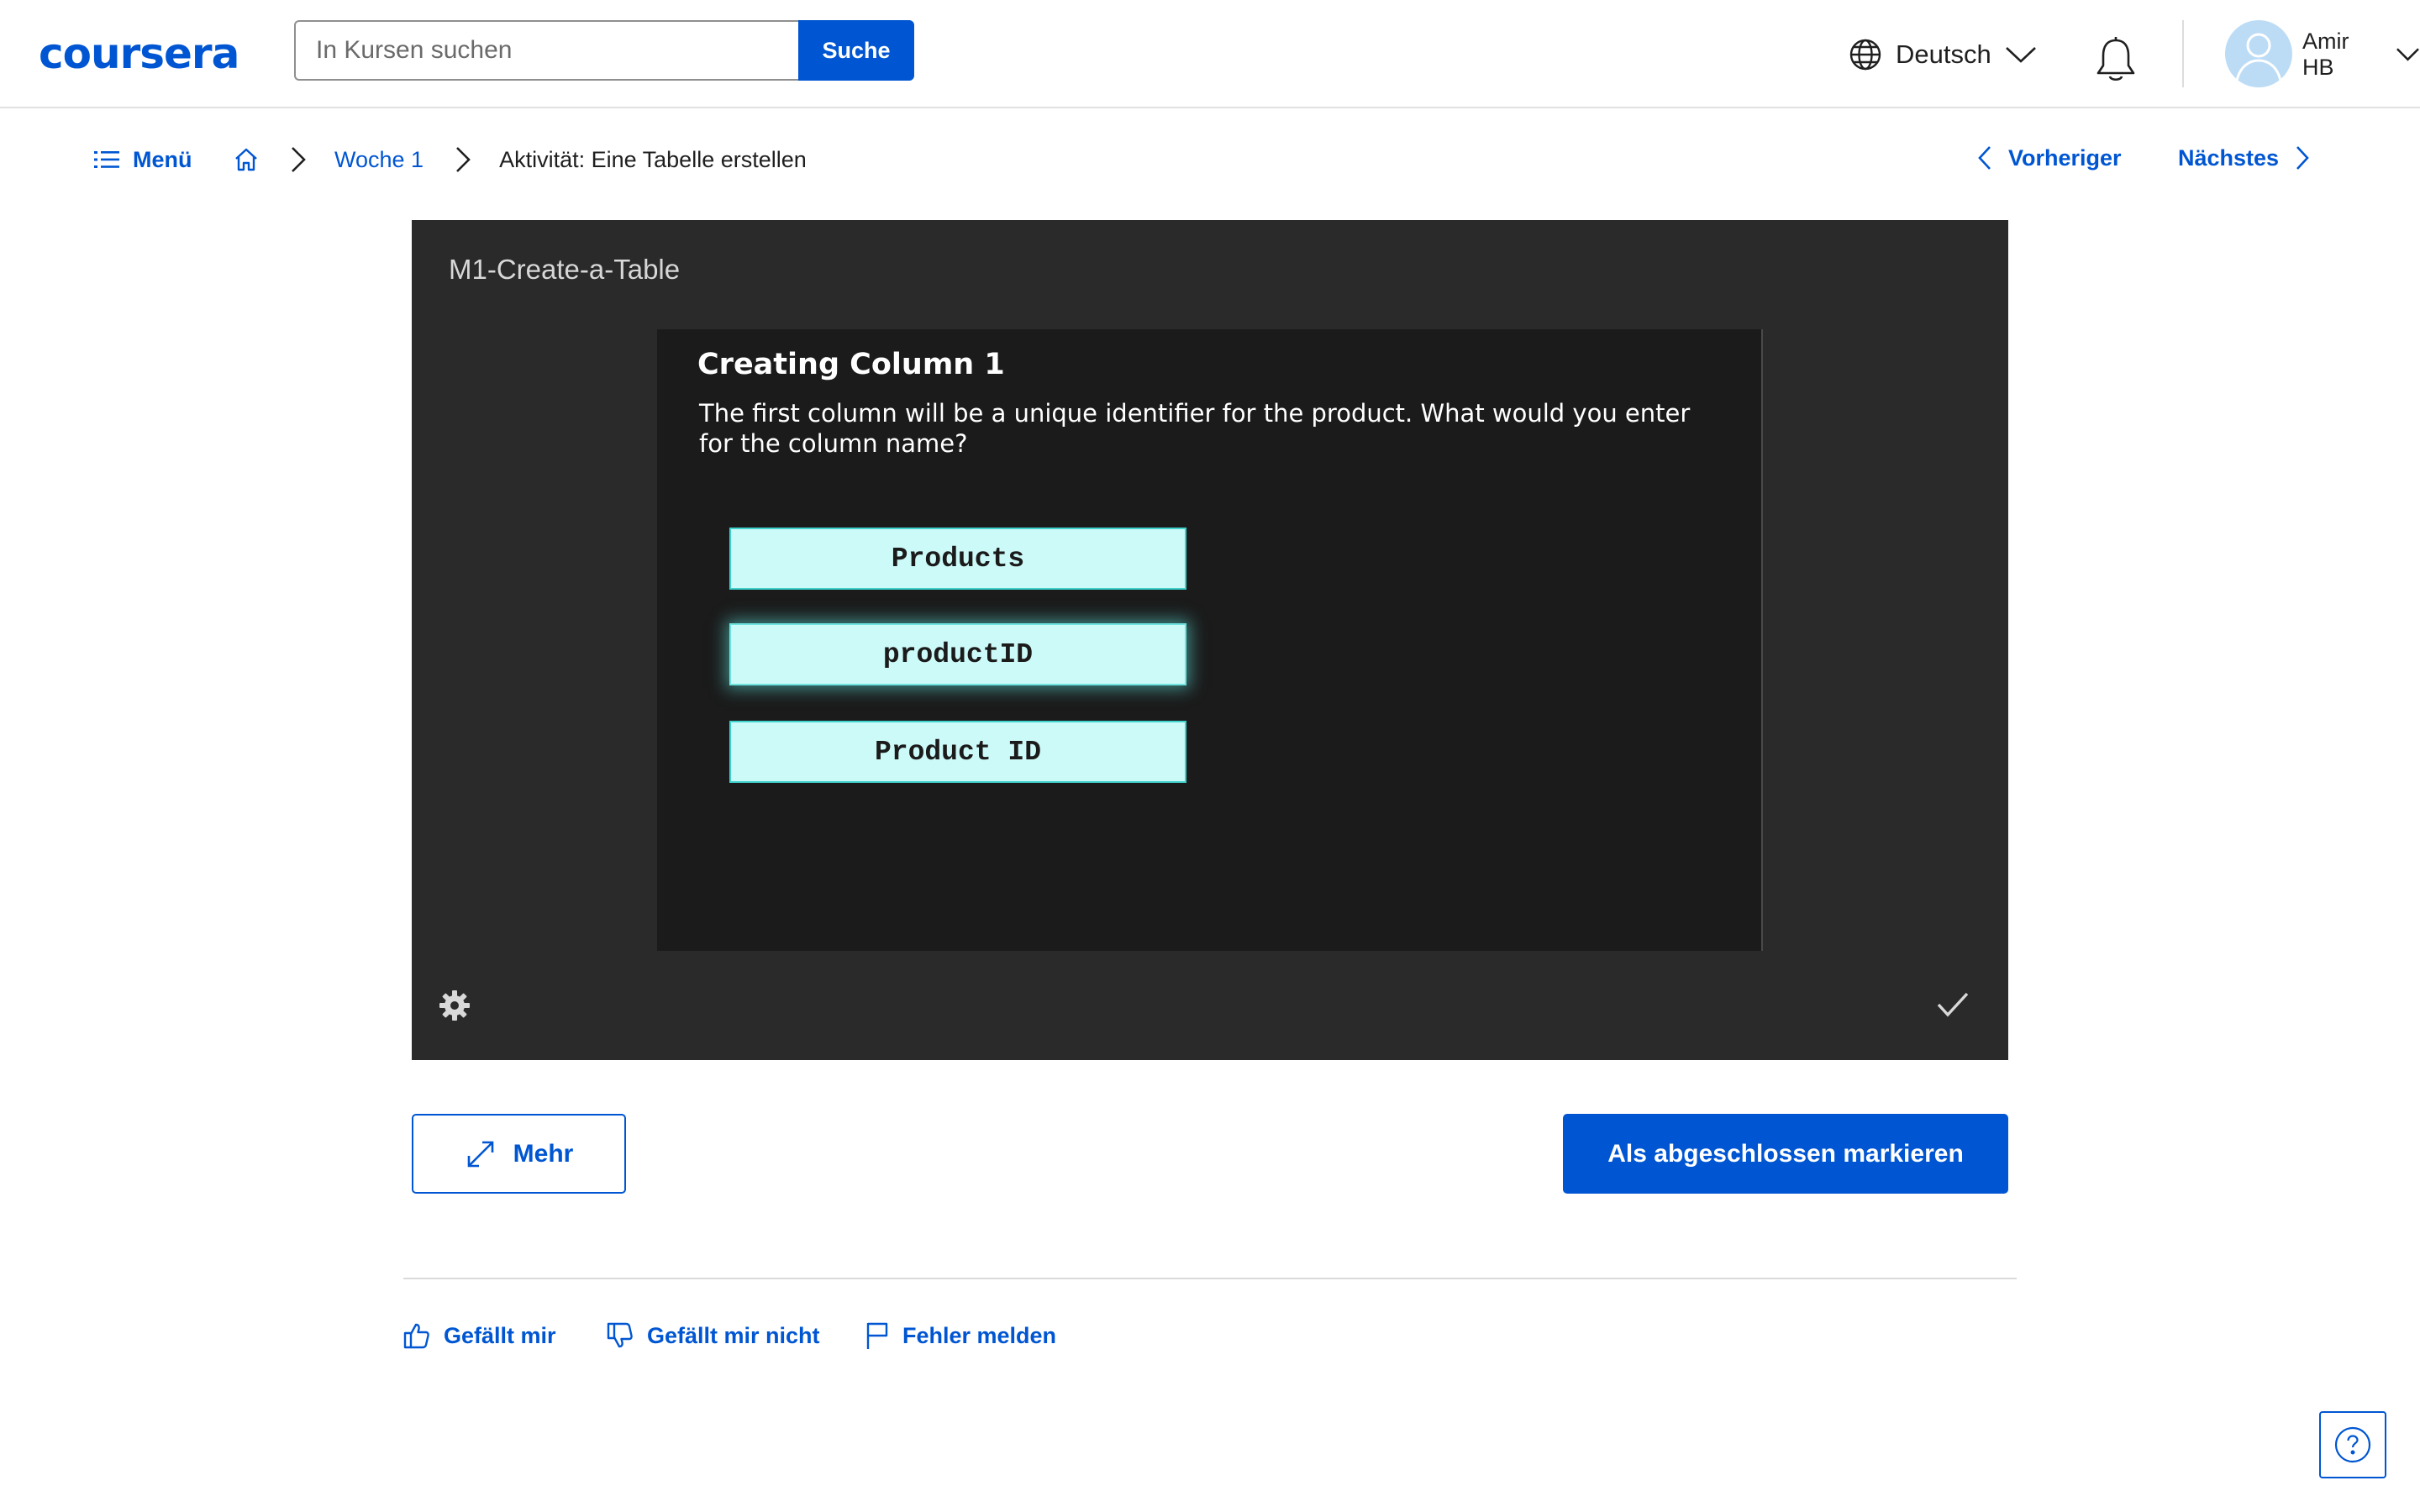 This screenshot has width=2420, height=1512. What do you see at coordinates (877, 1335) in the screenshot?
I see `flag-icon` at bounding box center [877, 1335].